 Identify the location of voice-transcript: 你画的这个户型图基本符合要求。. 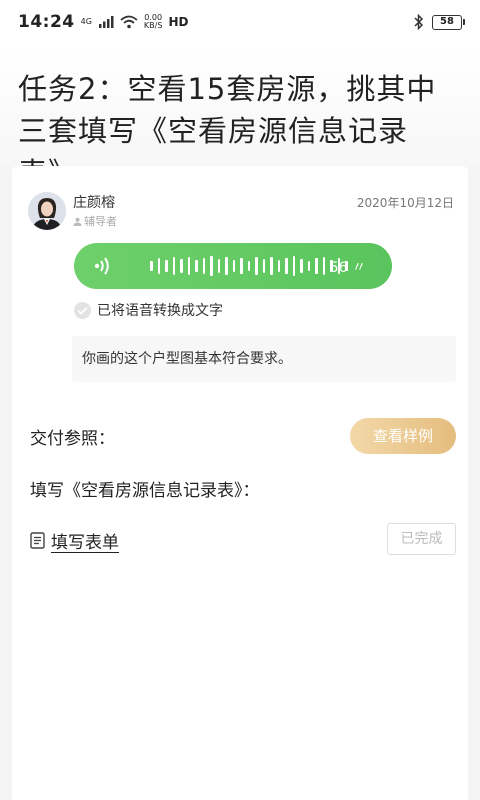
(264, 359).